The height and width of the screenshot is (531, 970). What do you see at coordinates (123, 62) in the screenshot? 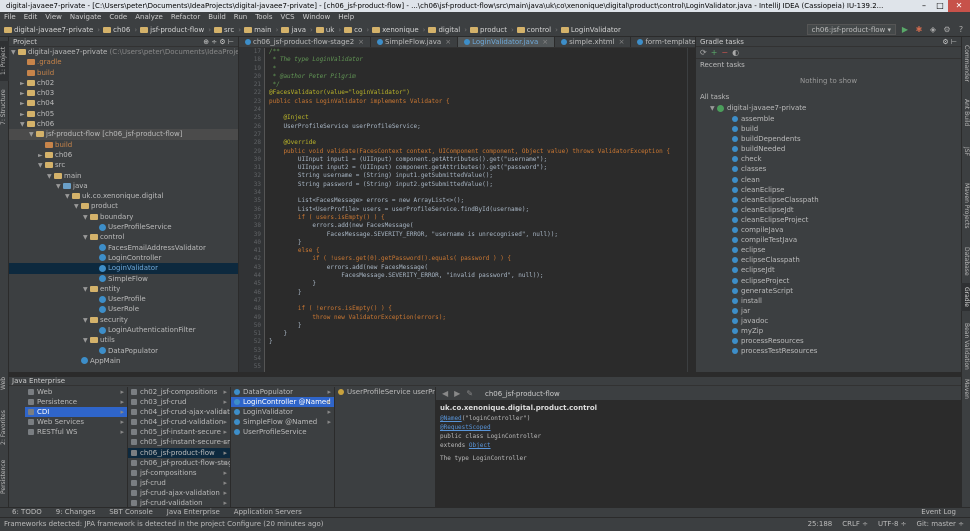
I see `tree-item: .gradle` at bounding box center [123, 62].